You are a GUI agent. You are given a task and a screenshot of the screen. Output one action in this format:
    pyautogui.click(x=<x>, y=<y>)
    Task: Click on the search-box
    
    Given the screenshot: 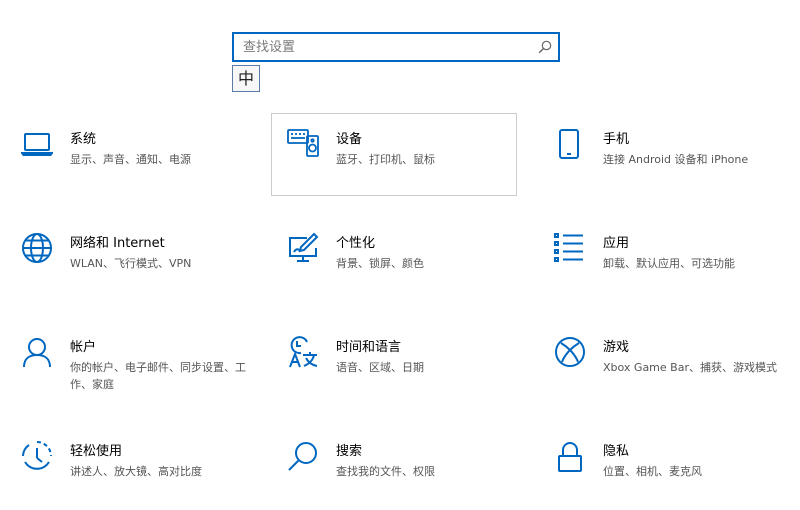 What is the action you would take?
    pyautogui.click(x=396, y=47)
    